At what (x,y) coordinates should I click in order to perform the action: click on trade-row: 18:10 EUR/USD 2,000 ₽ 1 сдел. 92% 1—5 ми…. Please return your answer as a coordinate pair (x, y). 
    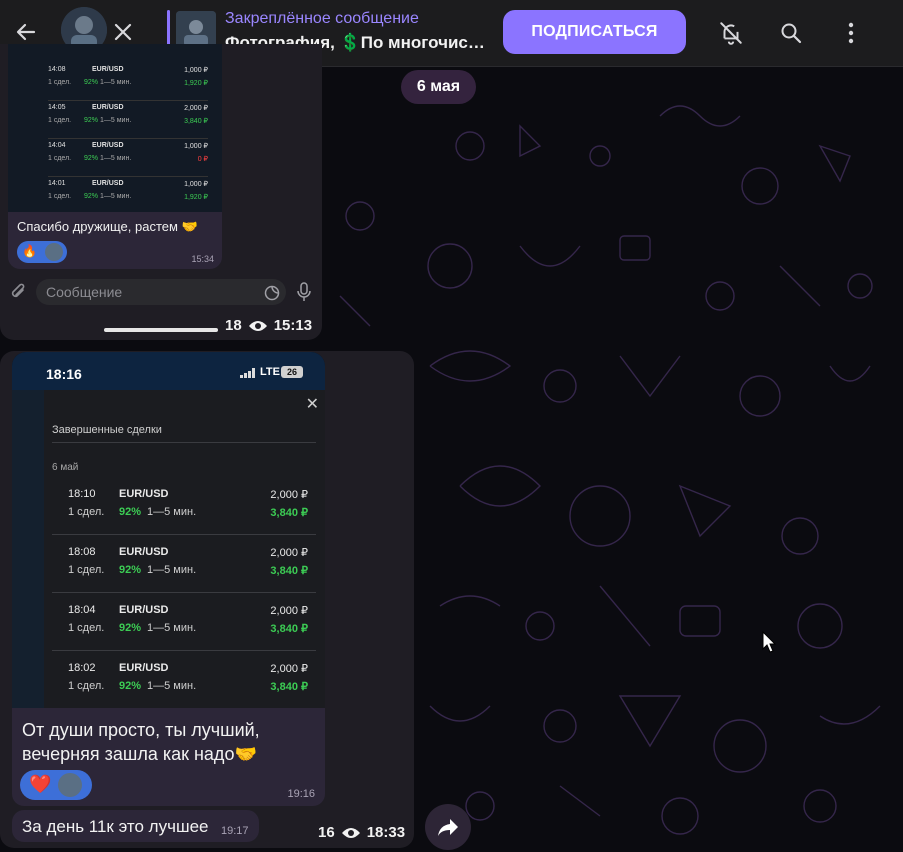
    Looking at the image, I should click on (184, 506).